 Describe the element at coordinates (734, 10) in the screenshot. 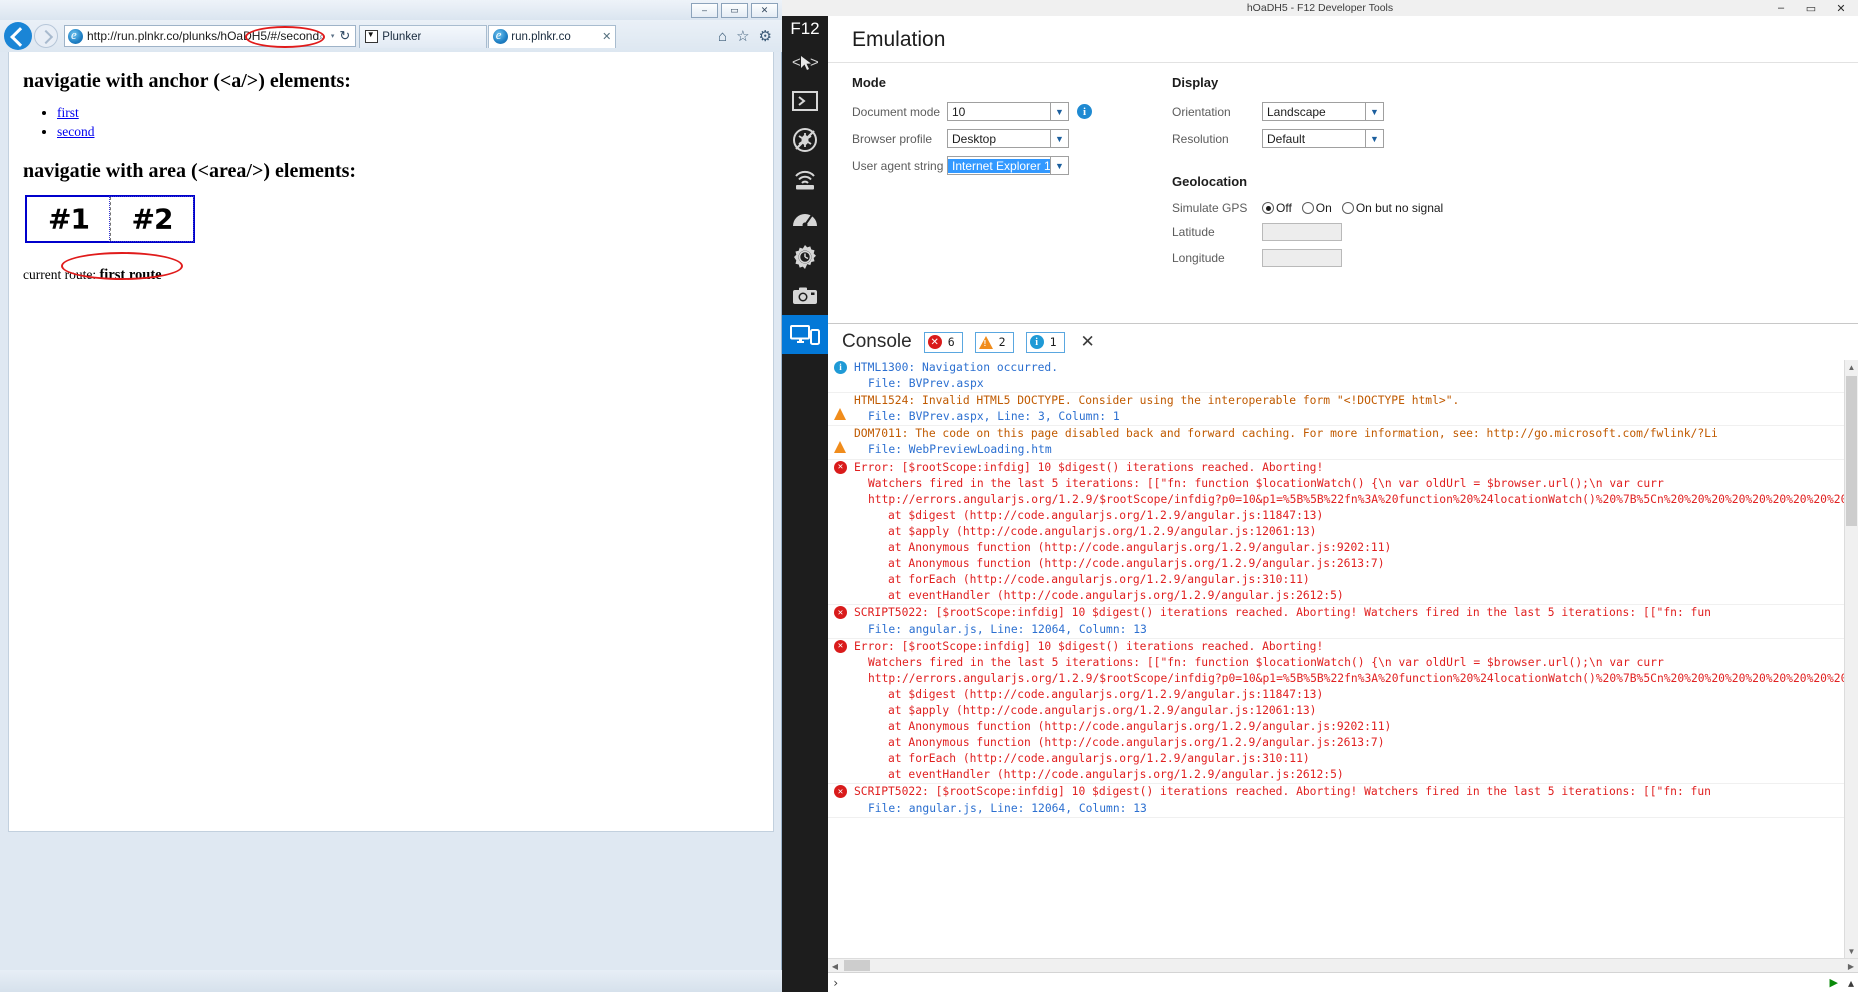

I see `browser-maximize-button: ▭` at that location.